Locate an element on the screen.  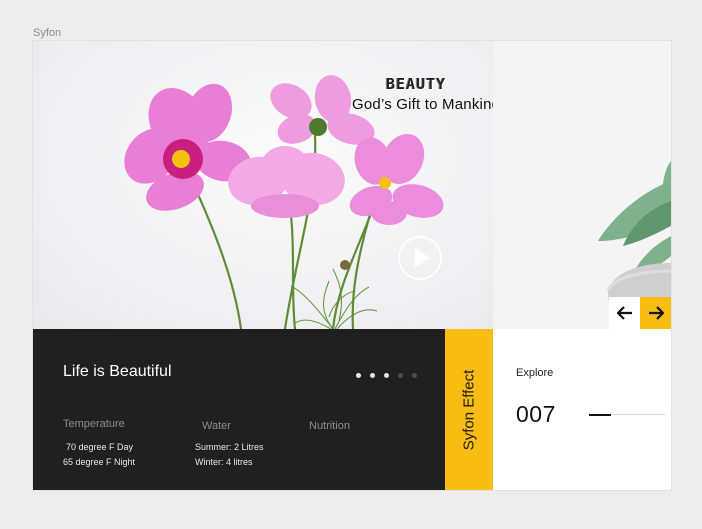
brand-logo: BEAUTY is located at coordinates (416, 84).